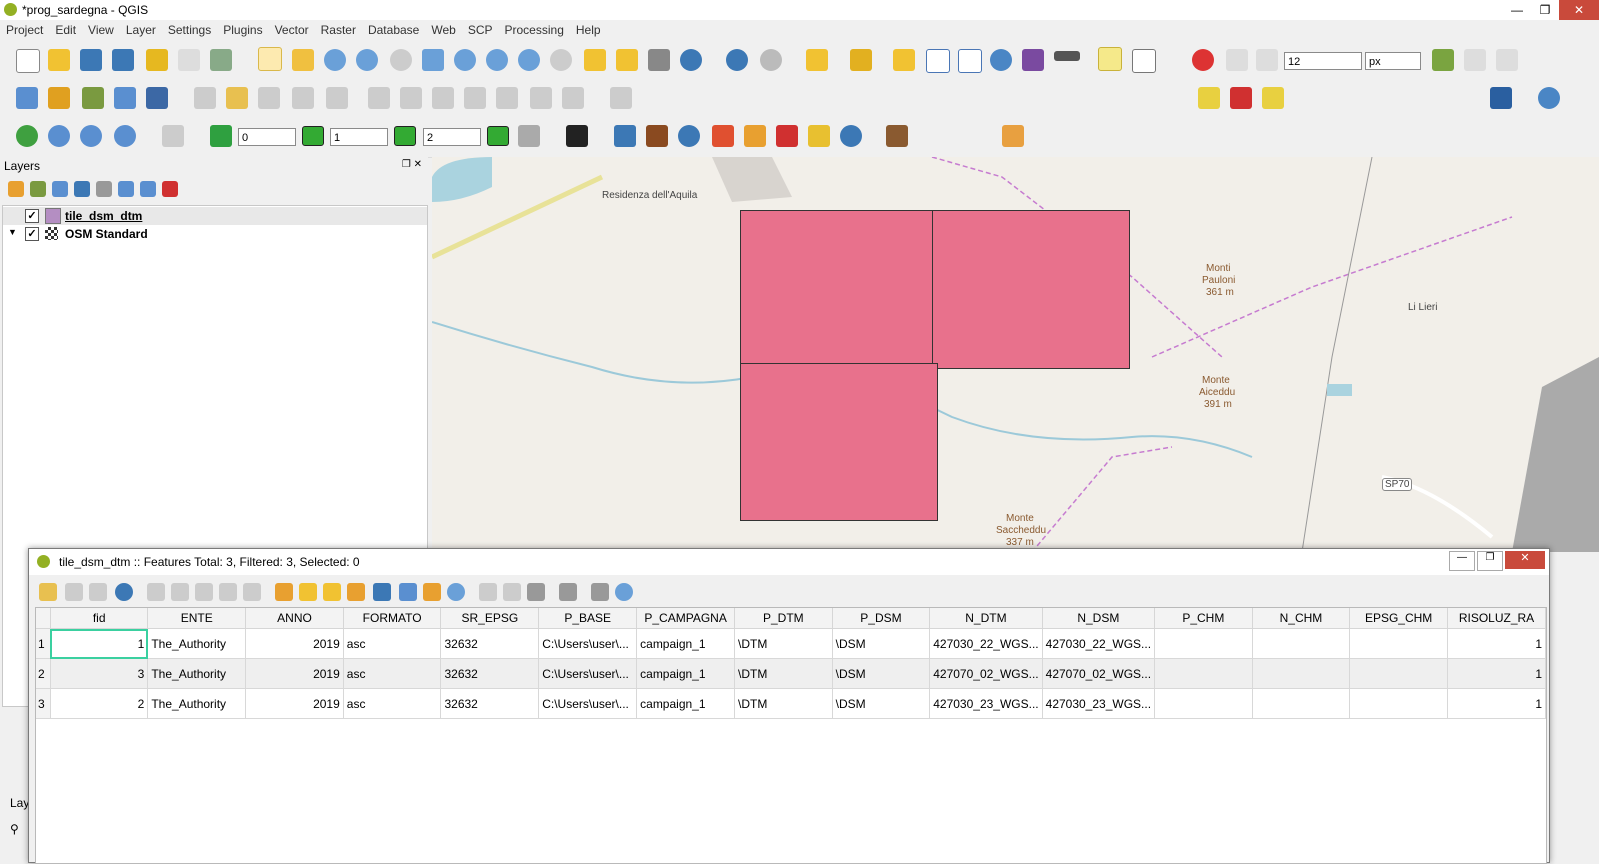 This screenshot has width=1599, height=864. What do you see at coordinates (577, 136) in the screenshot?
I see `scp-icon` at bounding box center [577, 136].